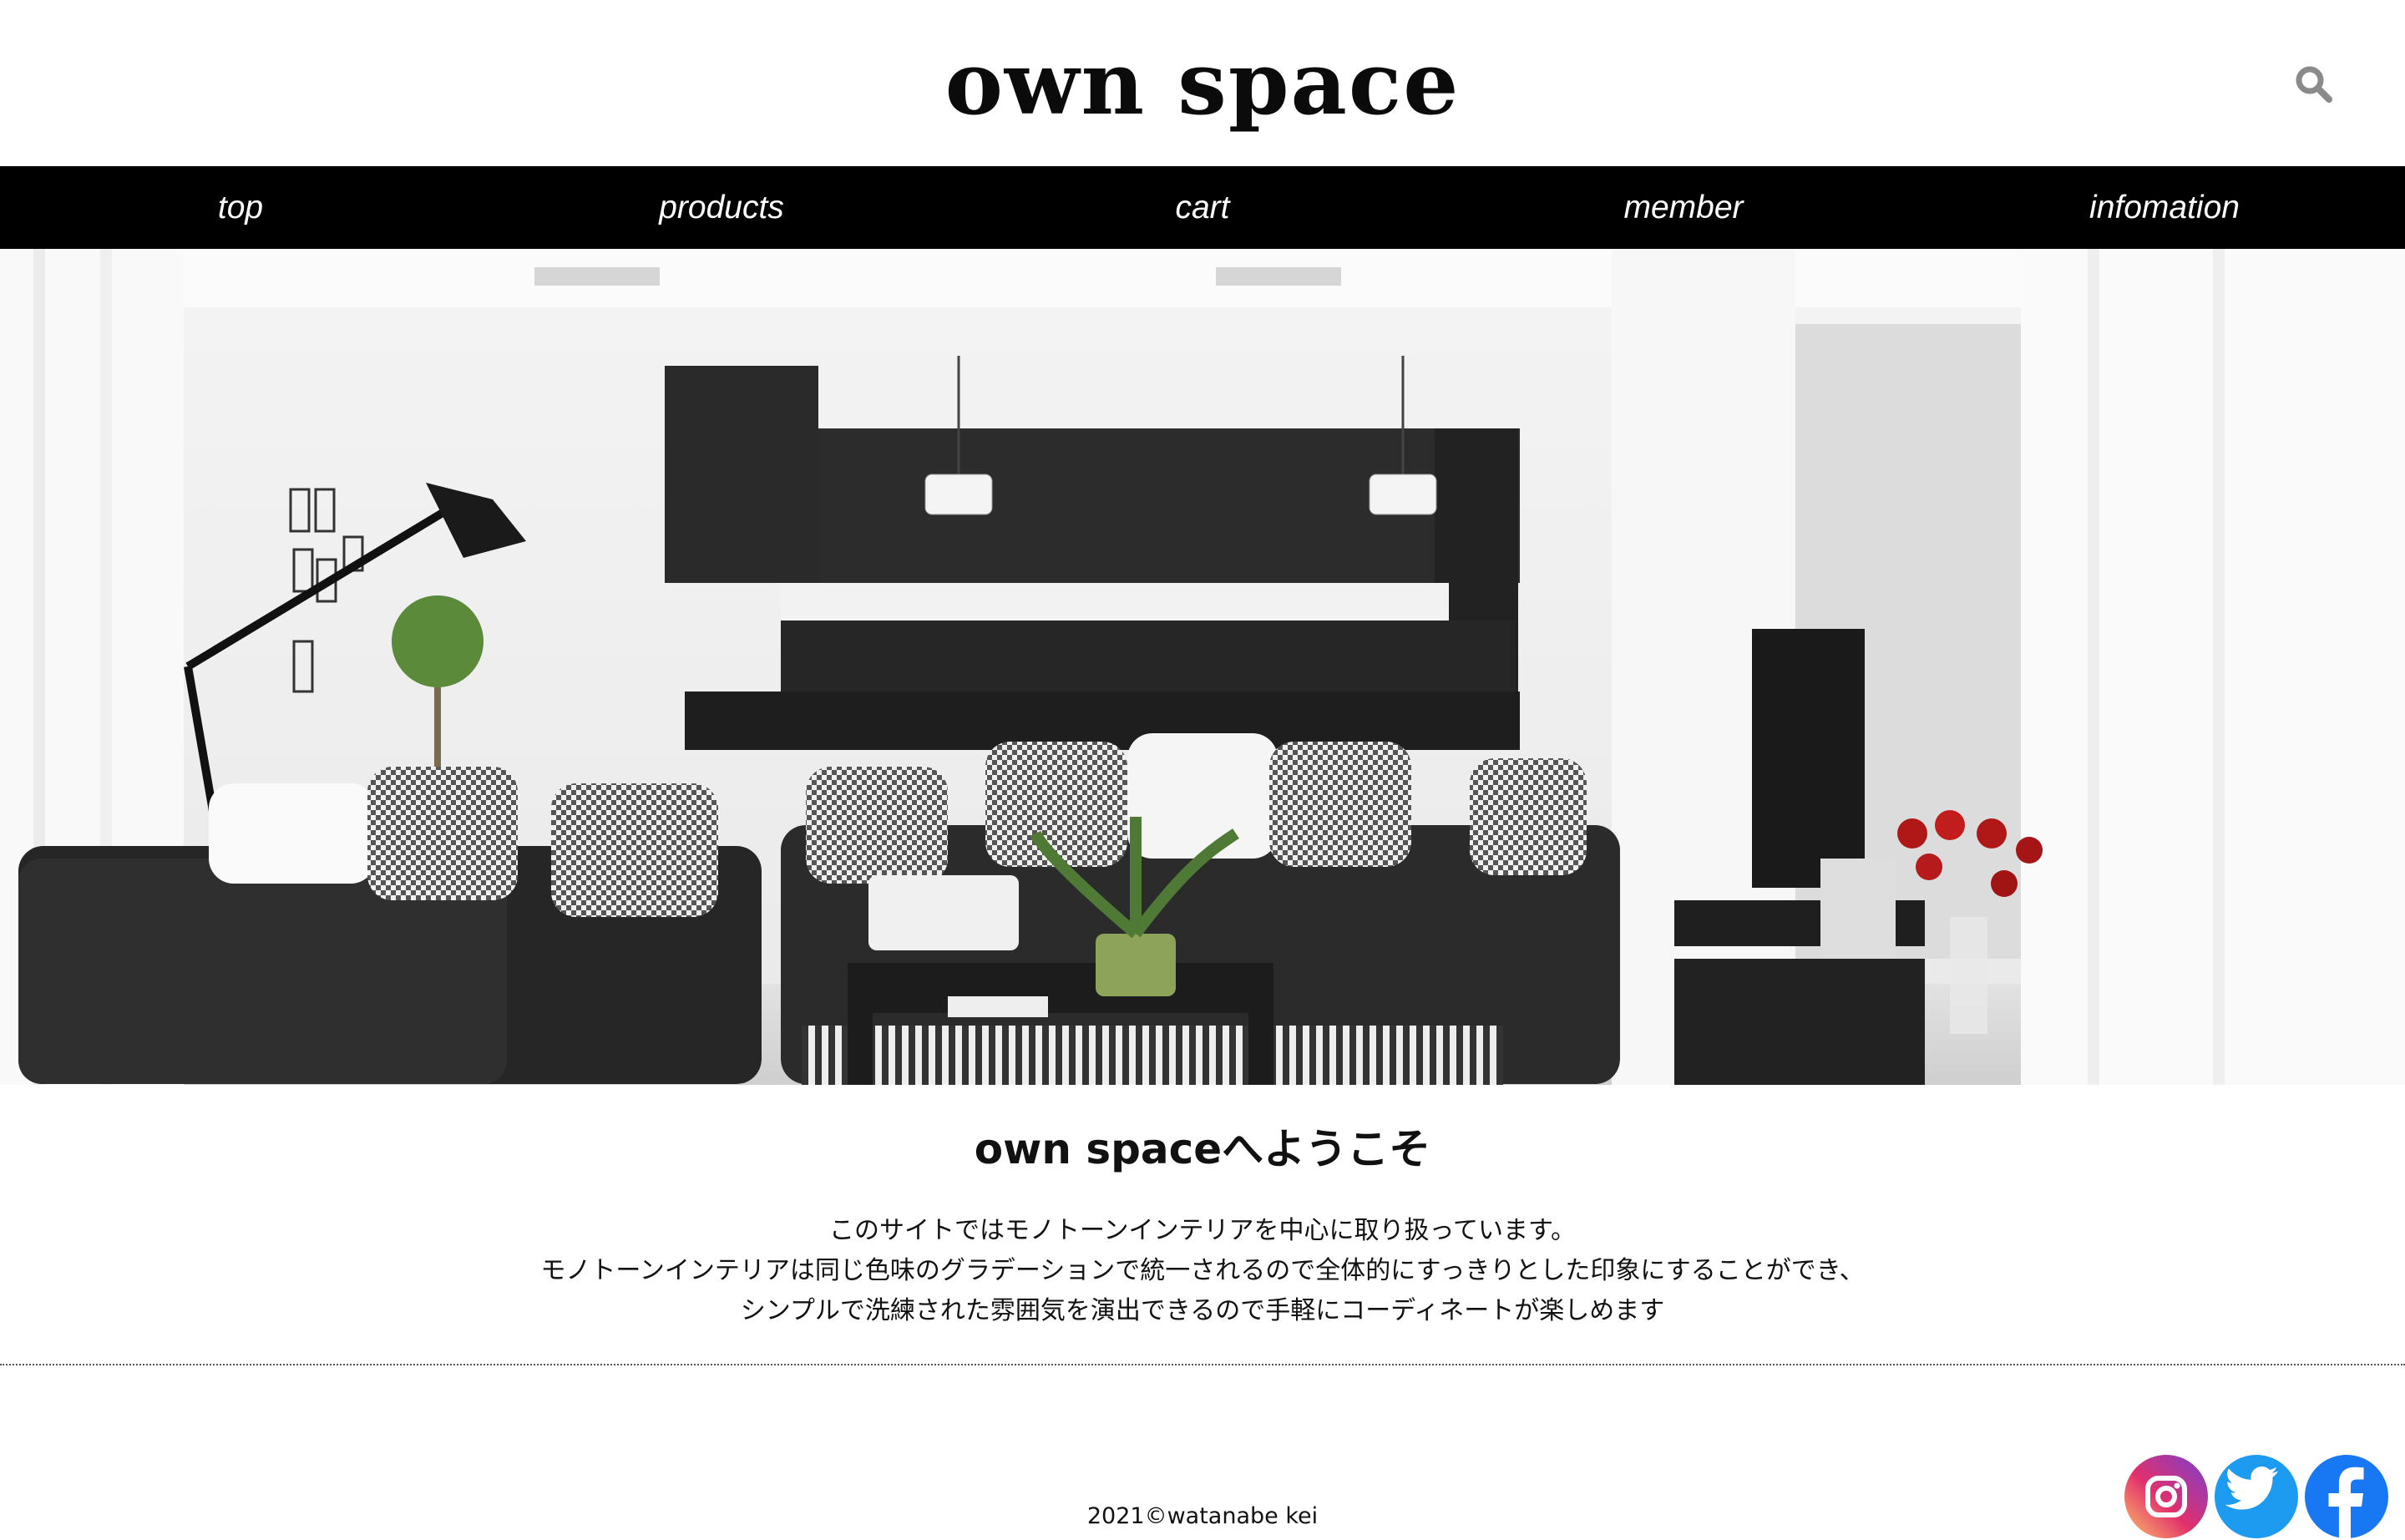 The width and height of the screenshot is (2405, 1540). Describe the element at coordinates (1202, 1365) in the screenshot. I see `section-divider` at that location.